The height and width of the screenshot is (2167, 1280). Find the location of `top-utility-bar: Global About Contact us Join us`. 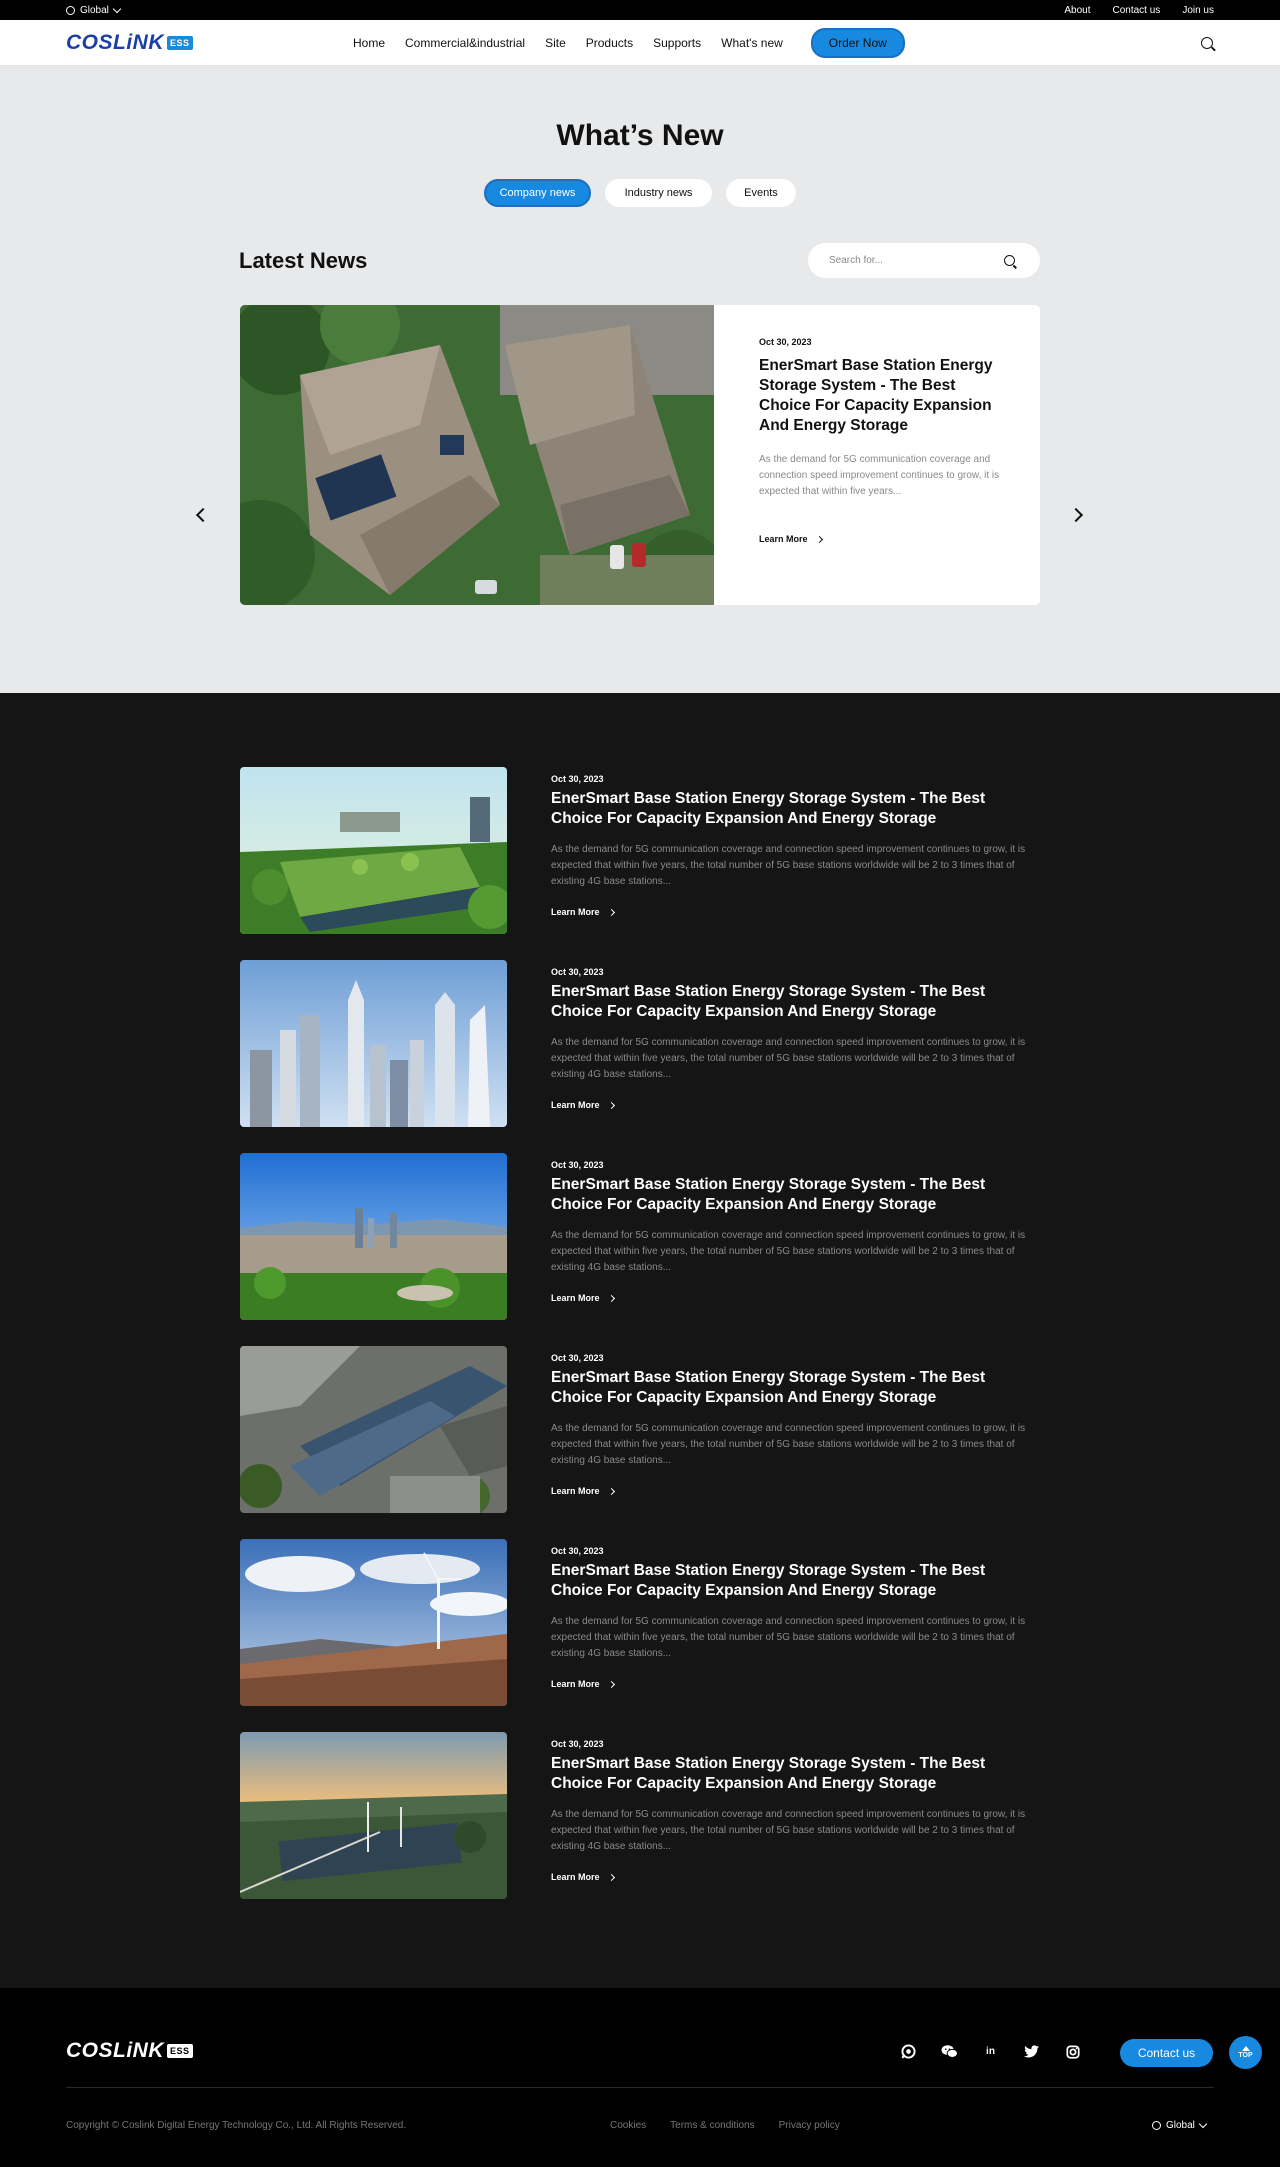

top-utility-bar: Global About Contact us Join us is located at coordinates (640, 10).